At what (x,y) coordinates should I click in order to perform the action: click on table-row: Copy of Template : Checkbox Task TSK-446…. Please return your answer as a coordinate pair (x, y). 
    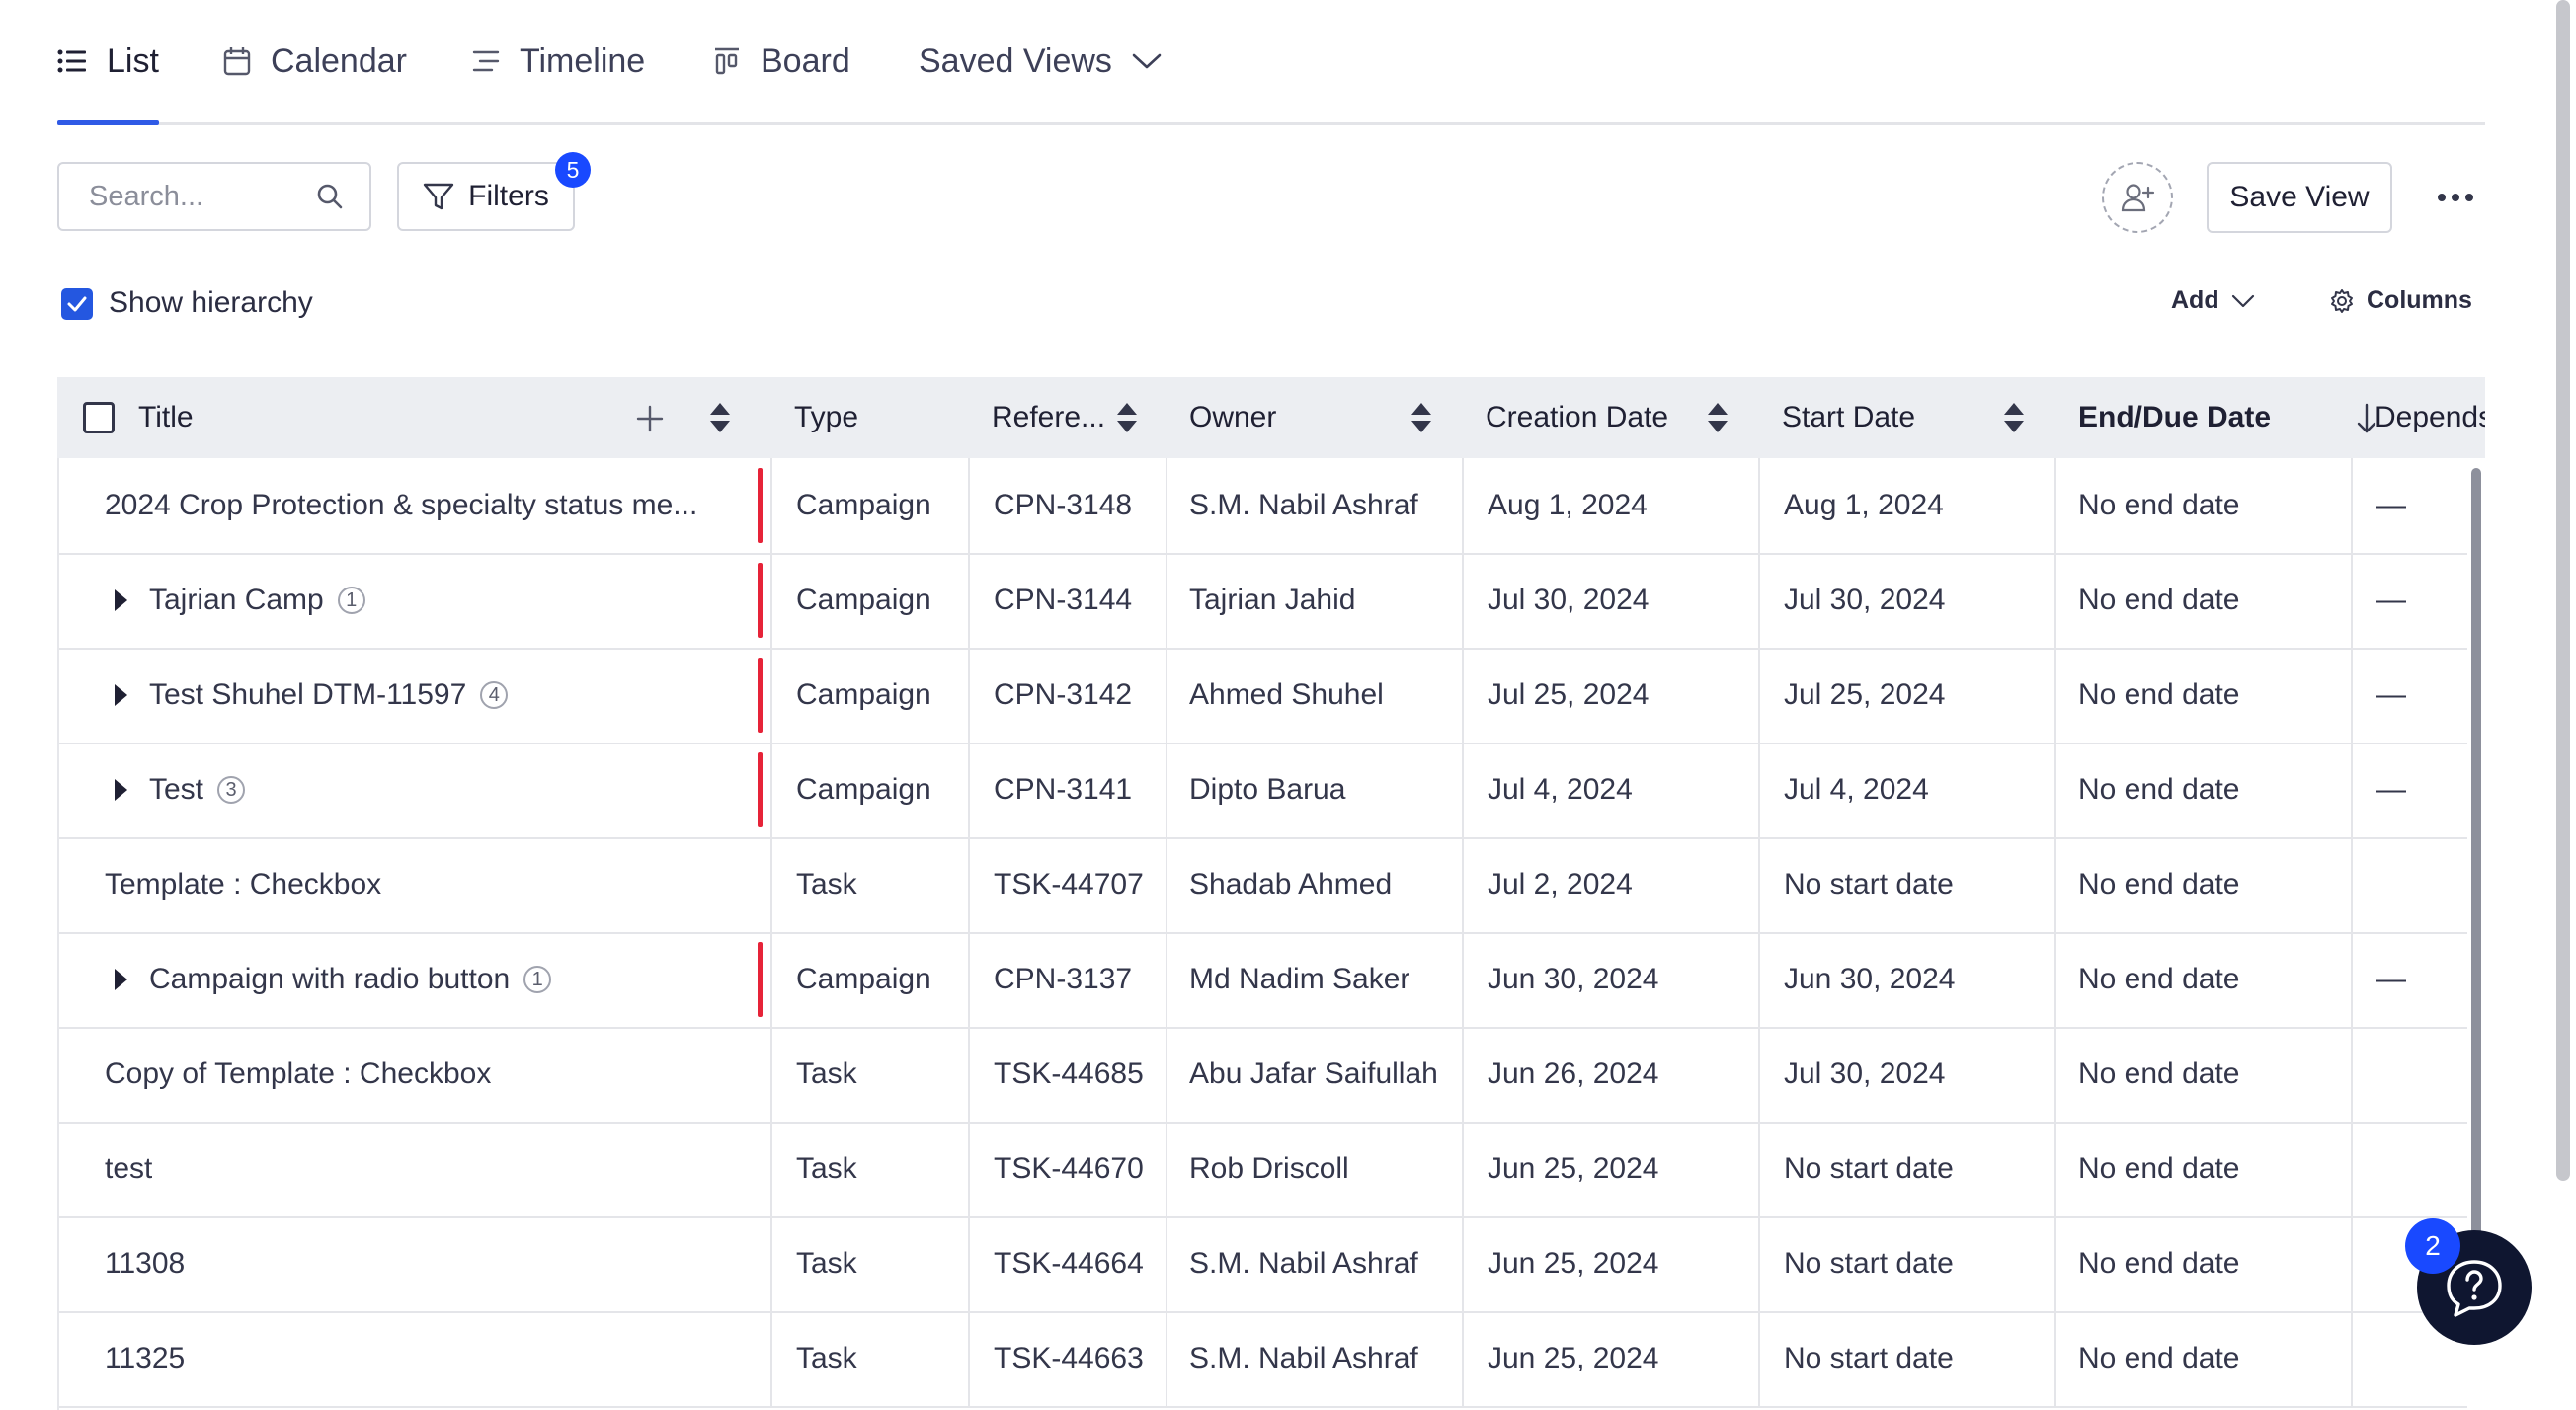
    Looking at the image, I should click on (1264, 1075).